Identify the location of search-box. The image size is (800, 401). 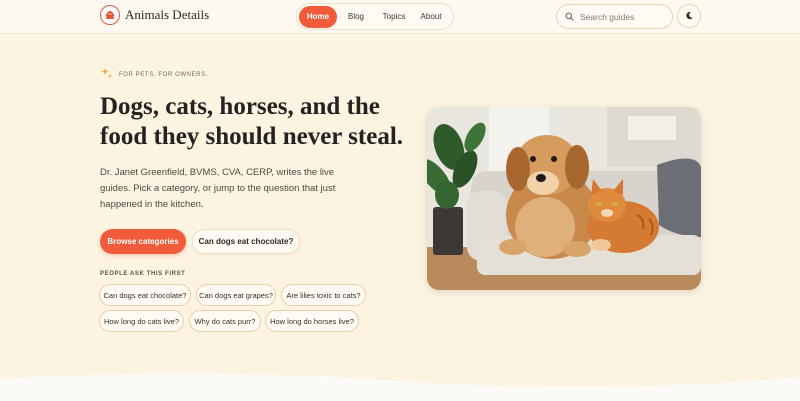
(614, 16).